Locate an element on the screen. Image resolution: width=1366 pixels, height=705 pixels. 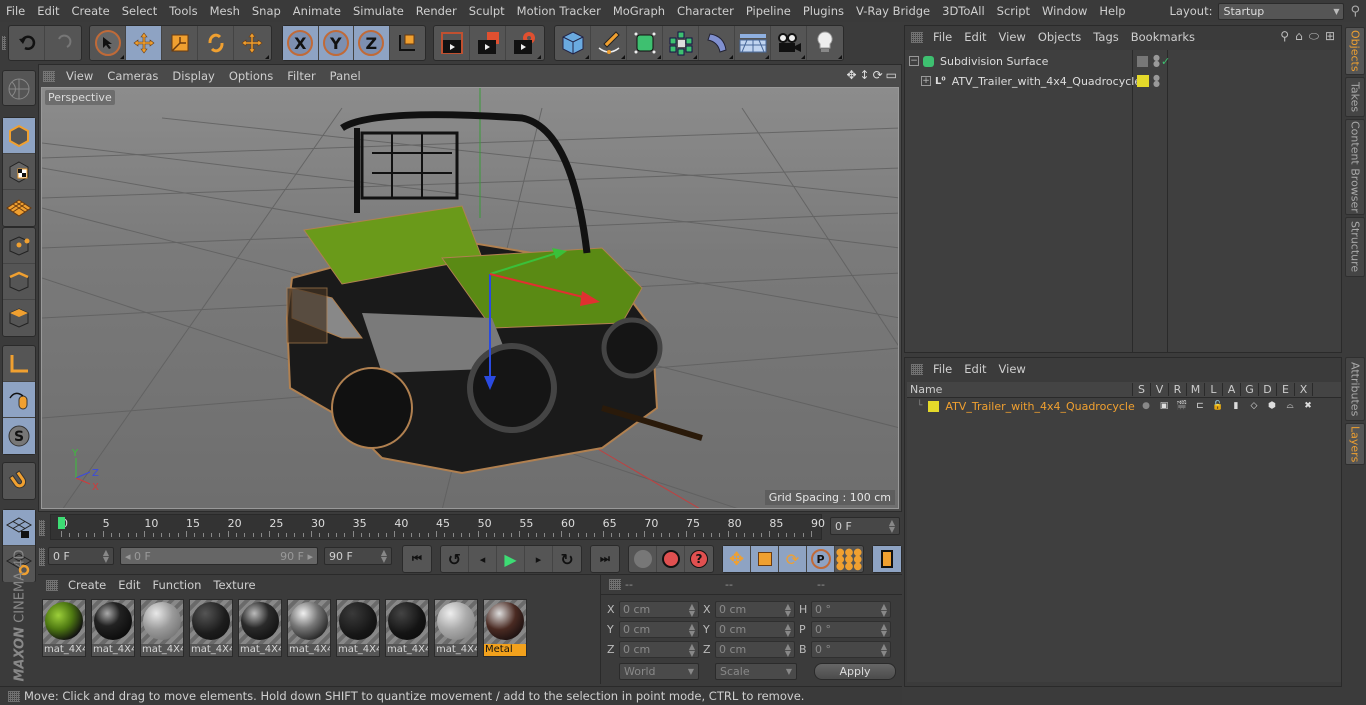
menu-script: Script is located at coordinates (1013, 11).